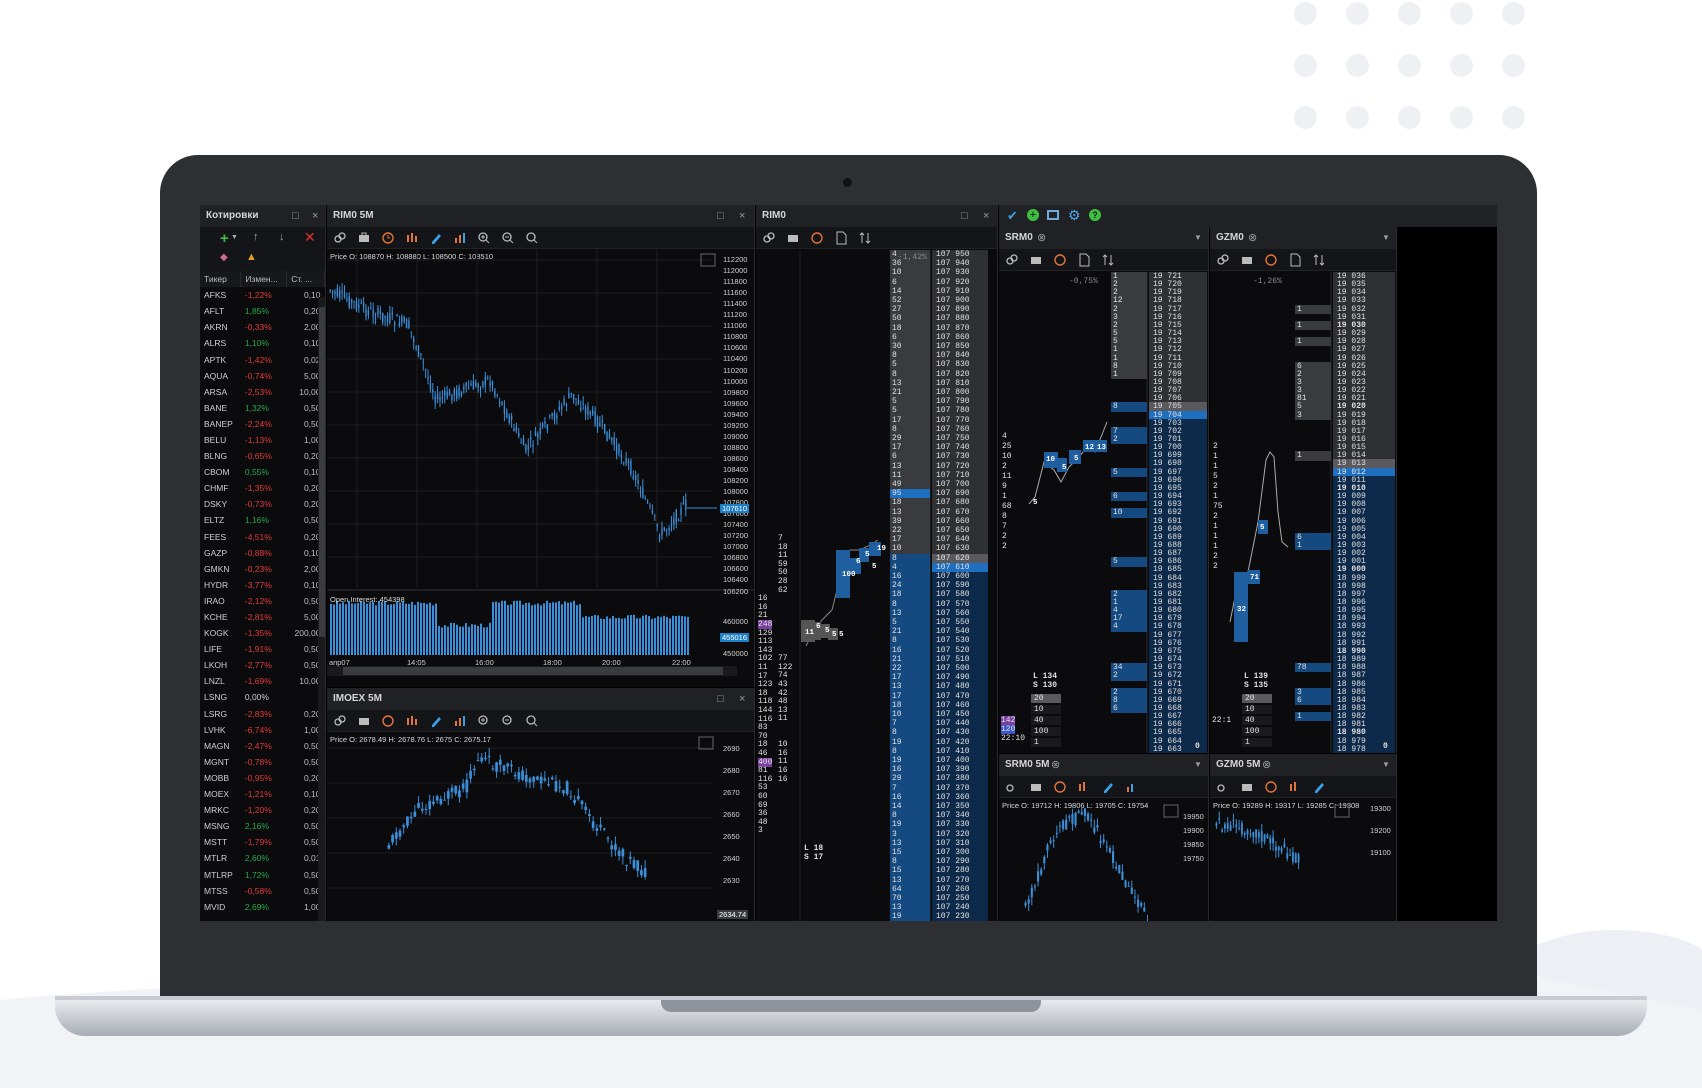  What do you see at coordinates (262, 730) in the screenshot?
I see `quote-row: LVHK -6,74% 1,00` at bounding box center [262, 730].